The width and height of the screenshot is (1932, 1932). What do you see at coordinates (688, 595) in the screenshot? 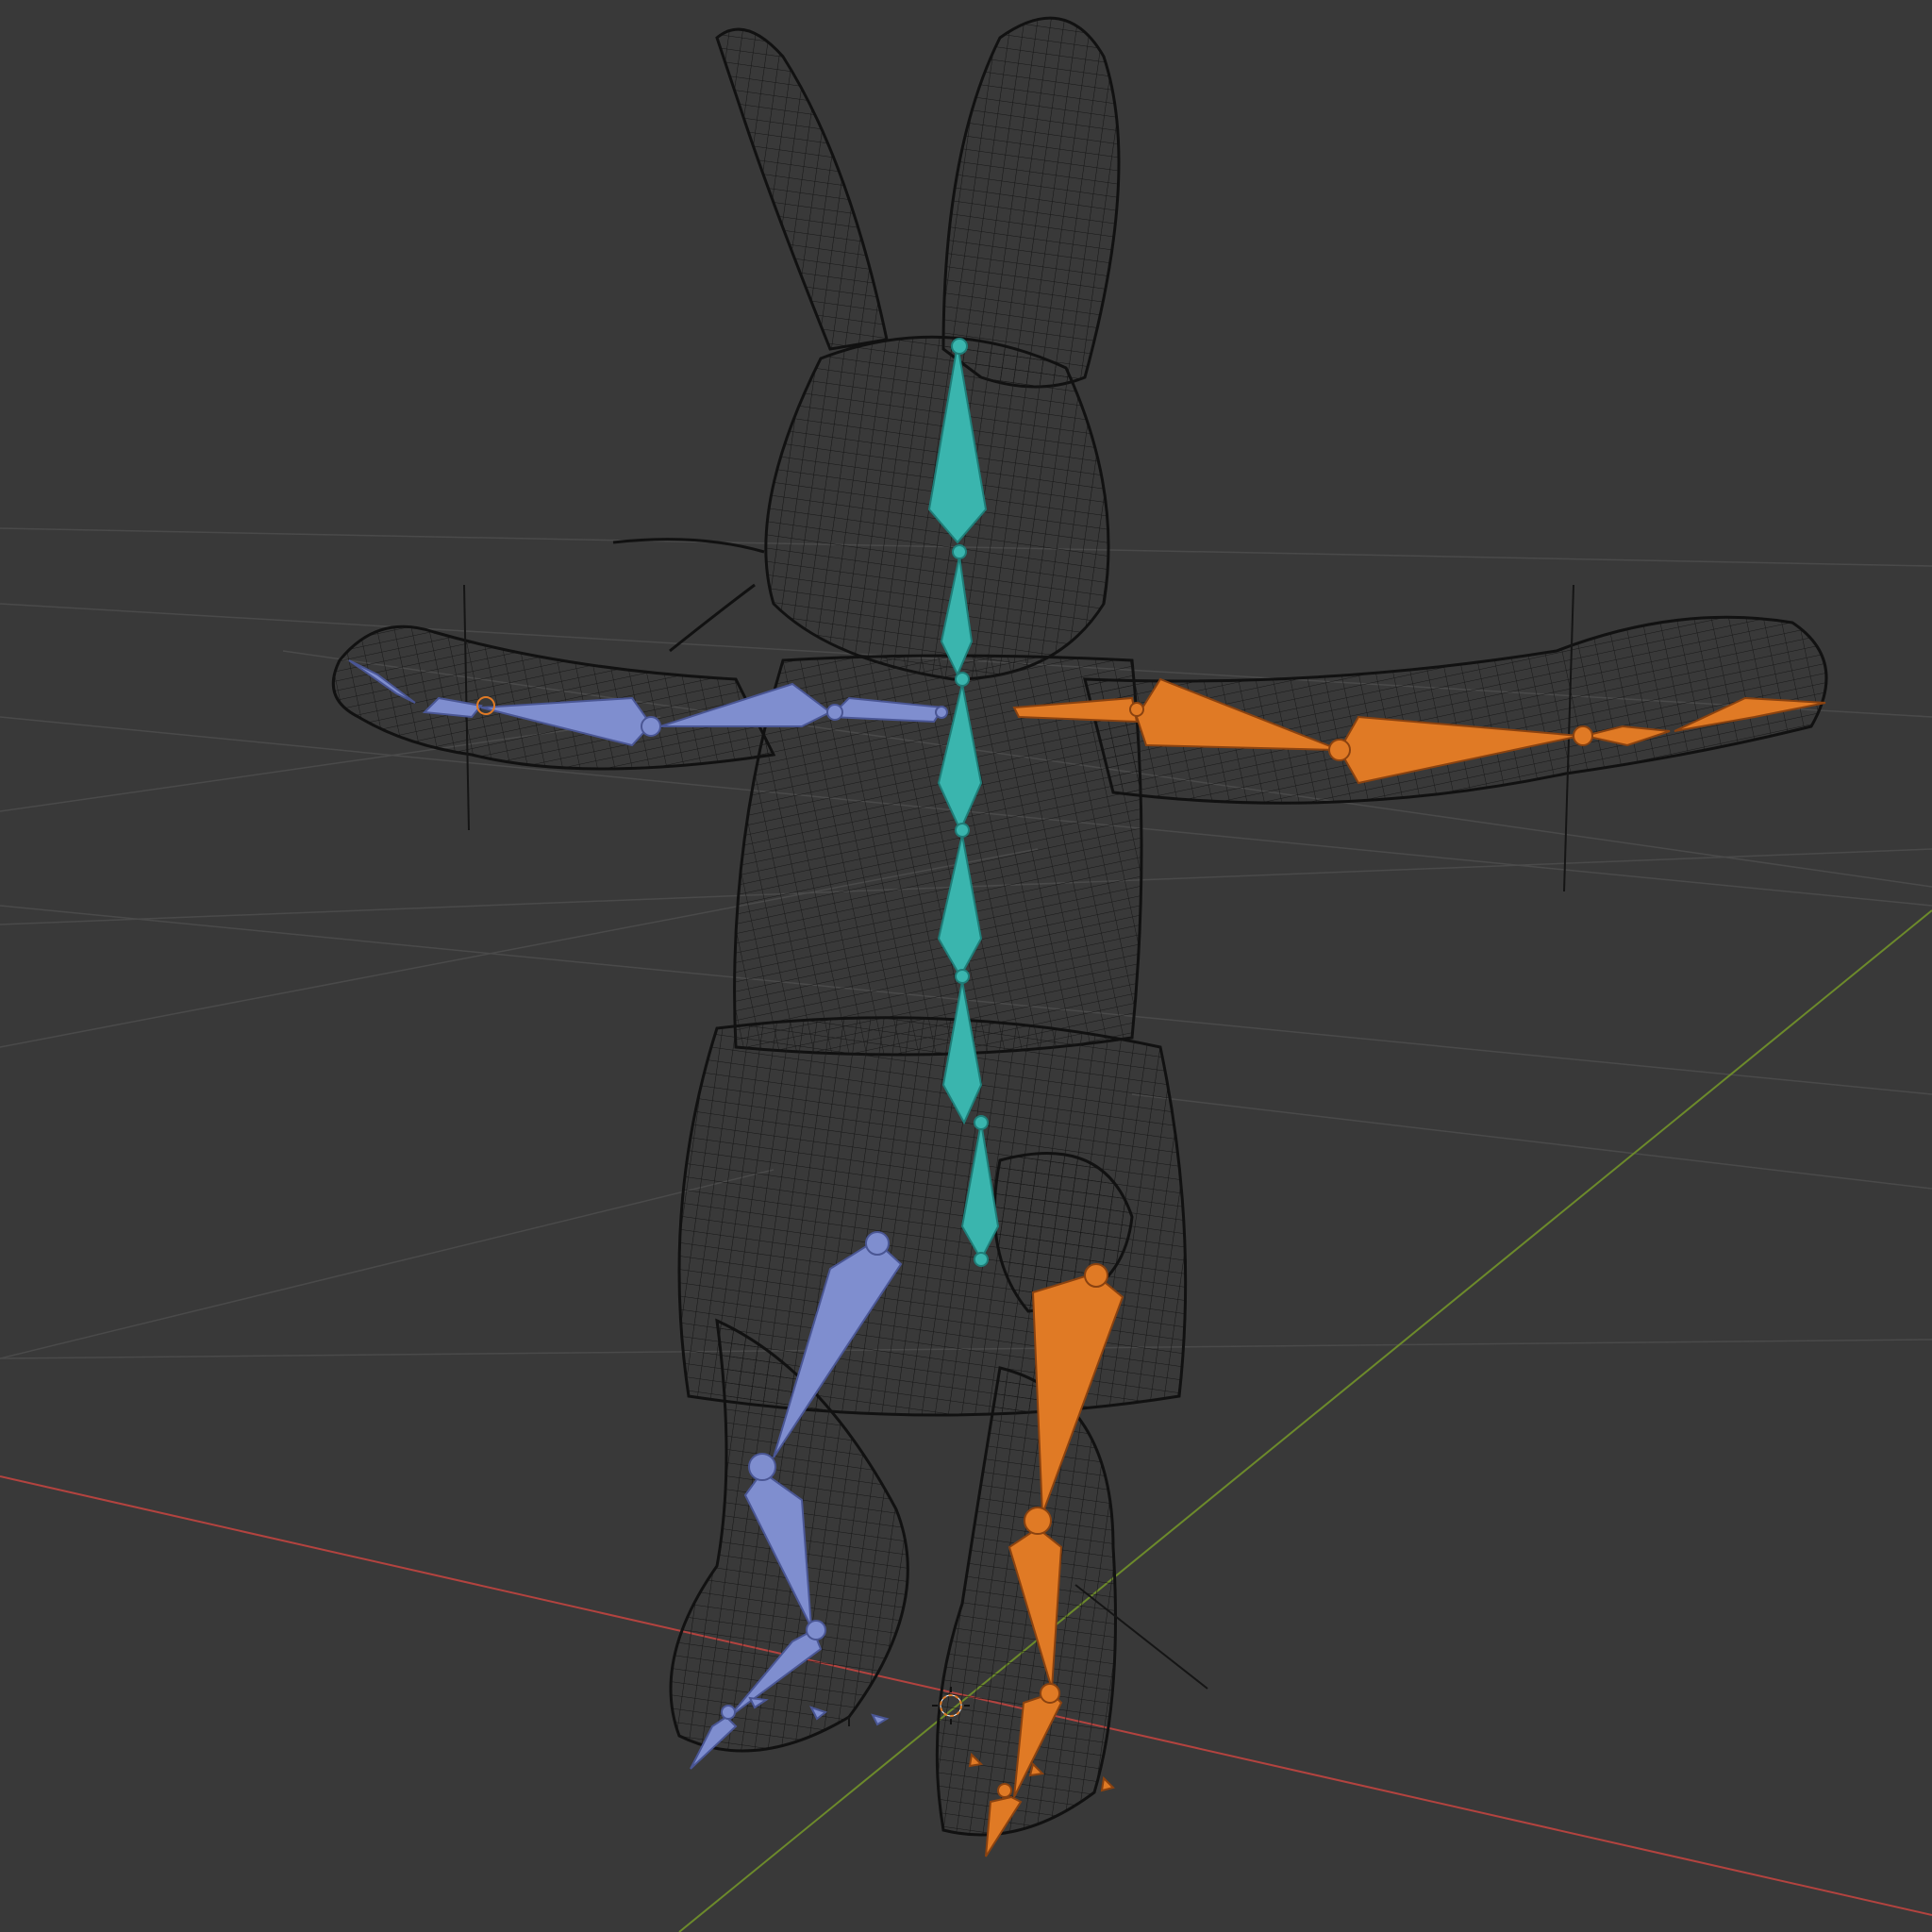
I see `mesh-whiskers` at bounding box center [688, 595].